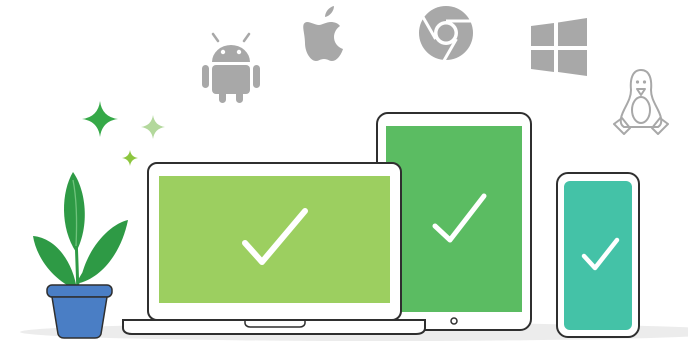  Describe the element at coordinates (323, 33) in the screenshot. I see `apple-icon` at that location.